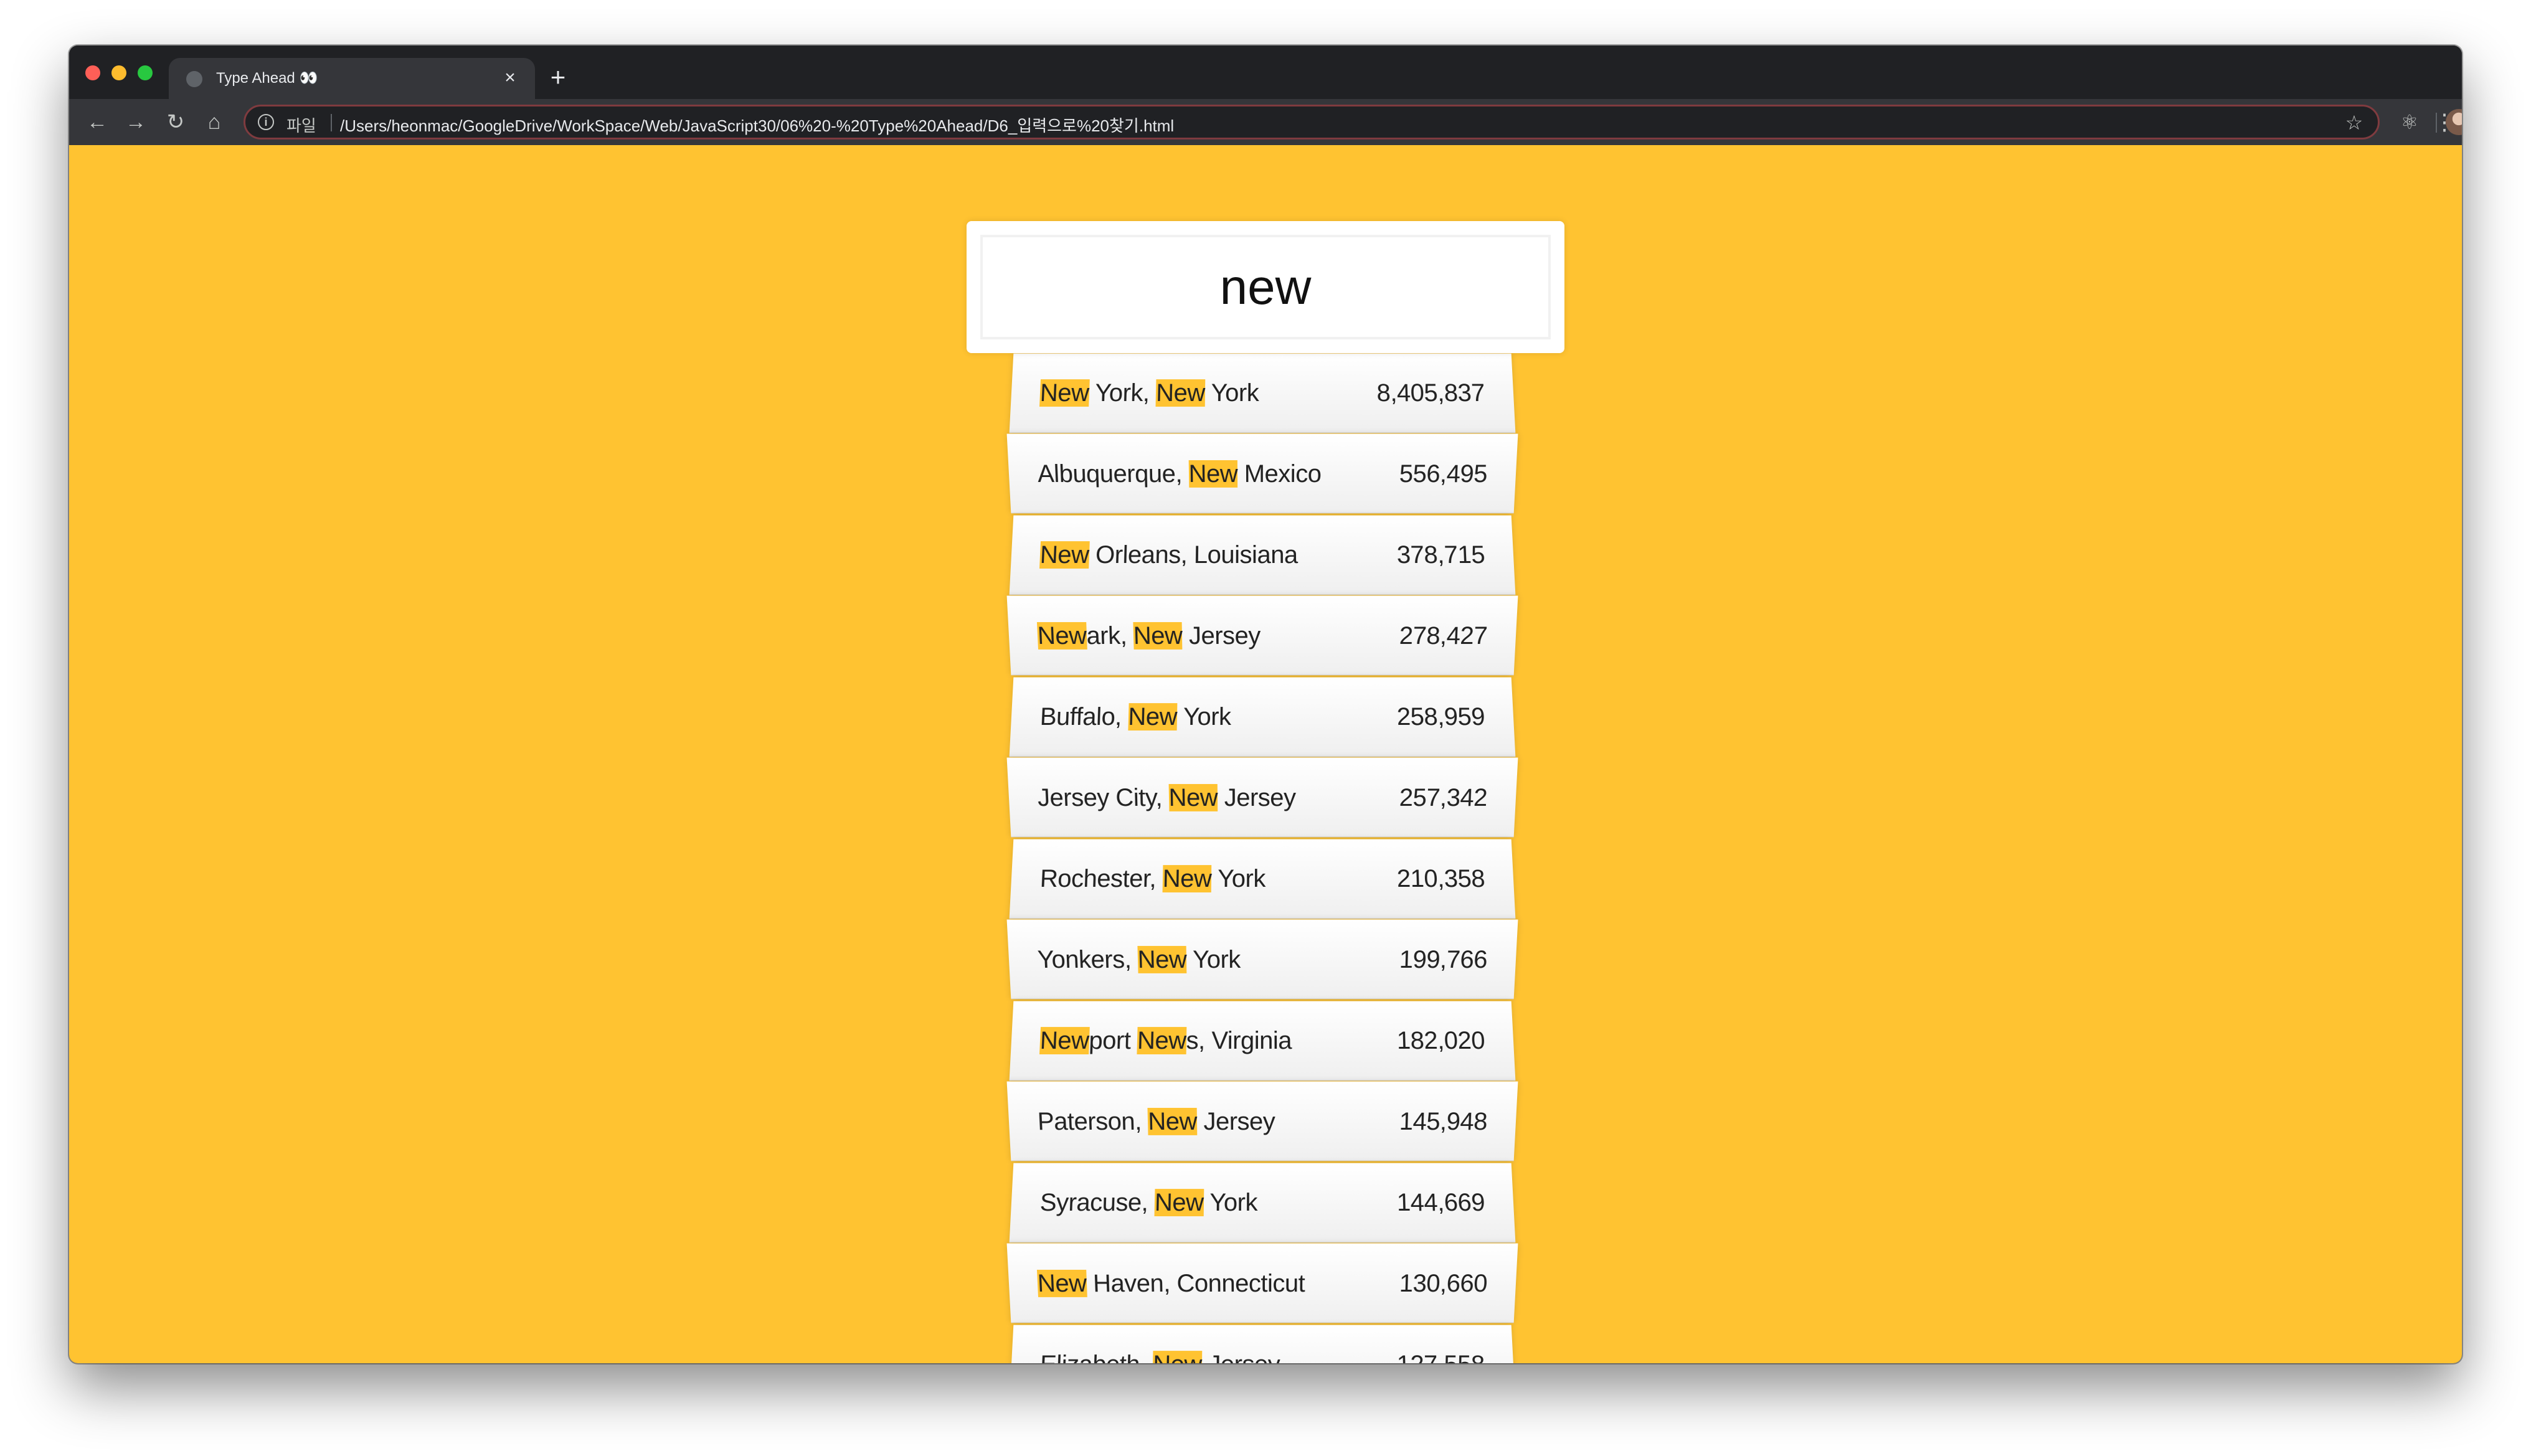  What do you see at coordinates (267, 79) in the screenshot?
I see `tab-title: Type Ahead 👀` at bounding box center [267, 79].